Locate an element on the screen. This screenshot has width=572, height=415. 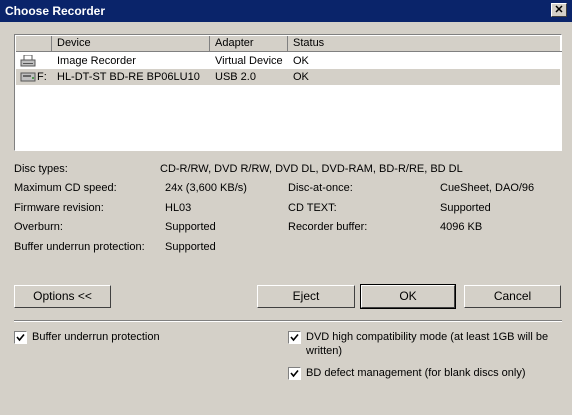
firmware-label: Firmware revision: is located at coordinates (59, 208).